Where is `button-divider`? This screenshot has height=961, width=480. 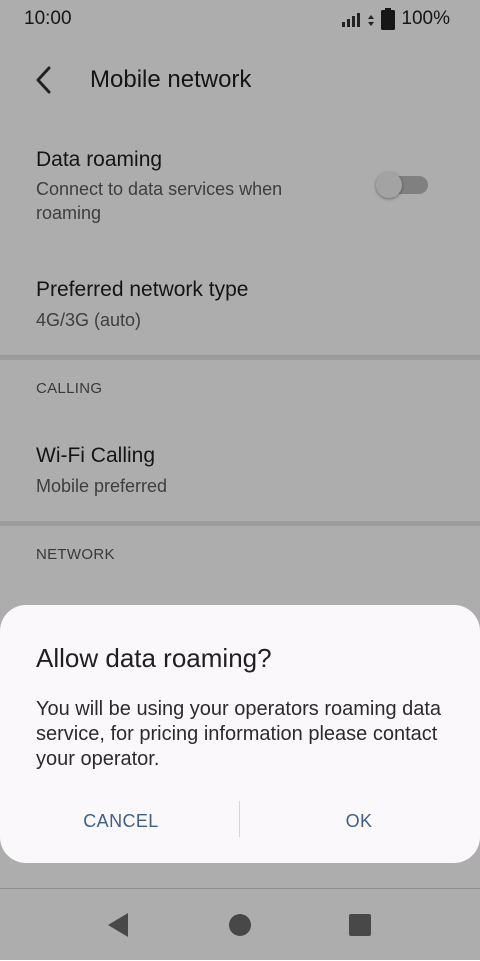
button-divider is located at coordinates (239, 819).